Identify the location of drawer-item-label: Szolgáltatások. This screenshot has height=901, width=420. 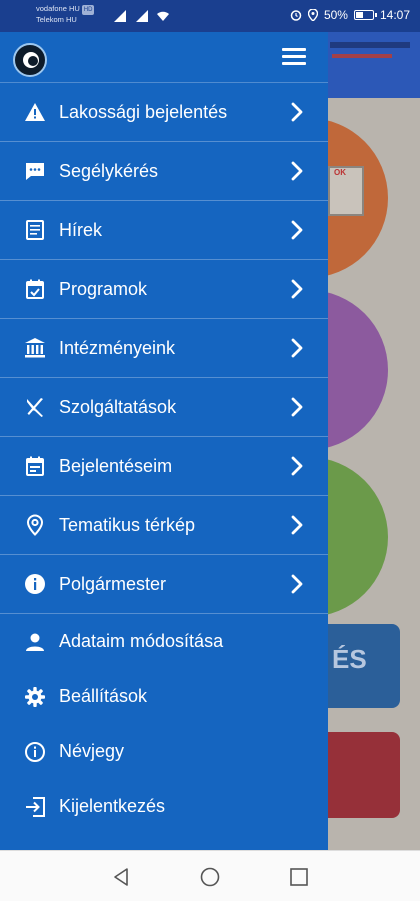
(118, 406).